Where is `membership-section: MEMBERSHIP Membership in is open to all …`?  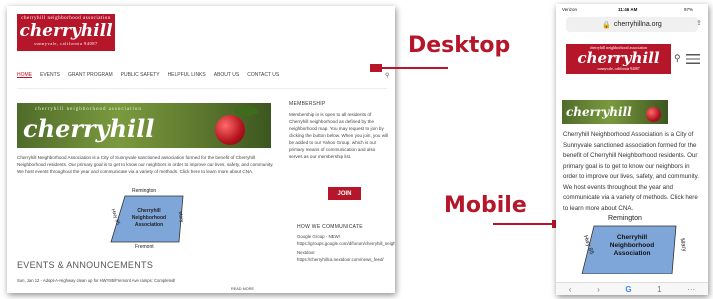
membership-section: MEMBERSHIP Membership in is open to all … is located at coordinates (339, 130).